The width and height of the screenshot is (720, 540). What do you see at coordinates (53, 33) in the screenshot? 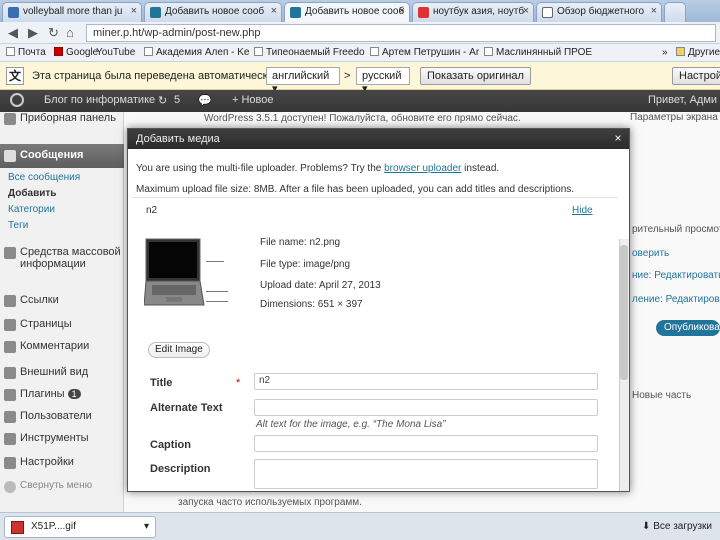
I see `reload-icon: ↻` at bounding box center [53, 33].